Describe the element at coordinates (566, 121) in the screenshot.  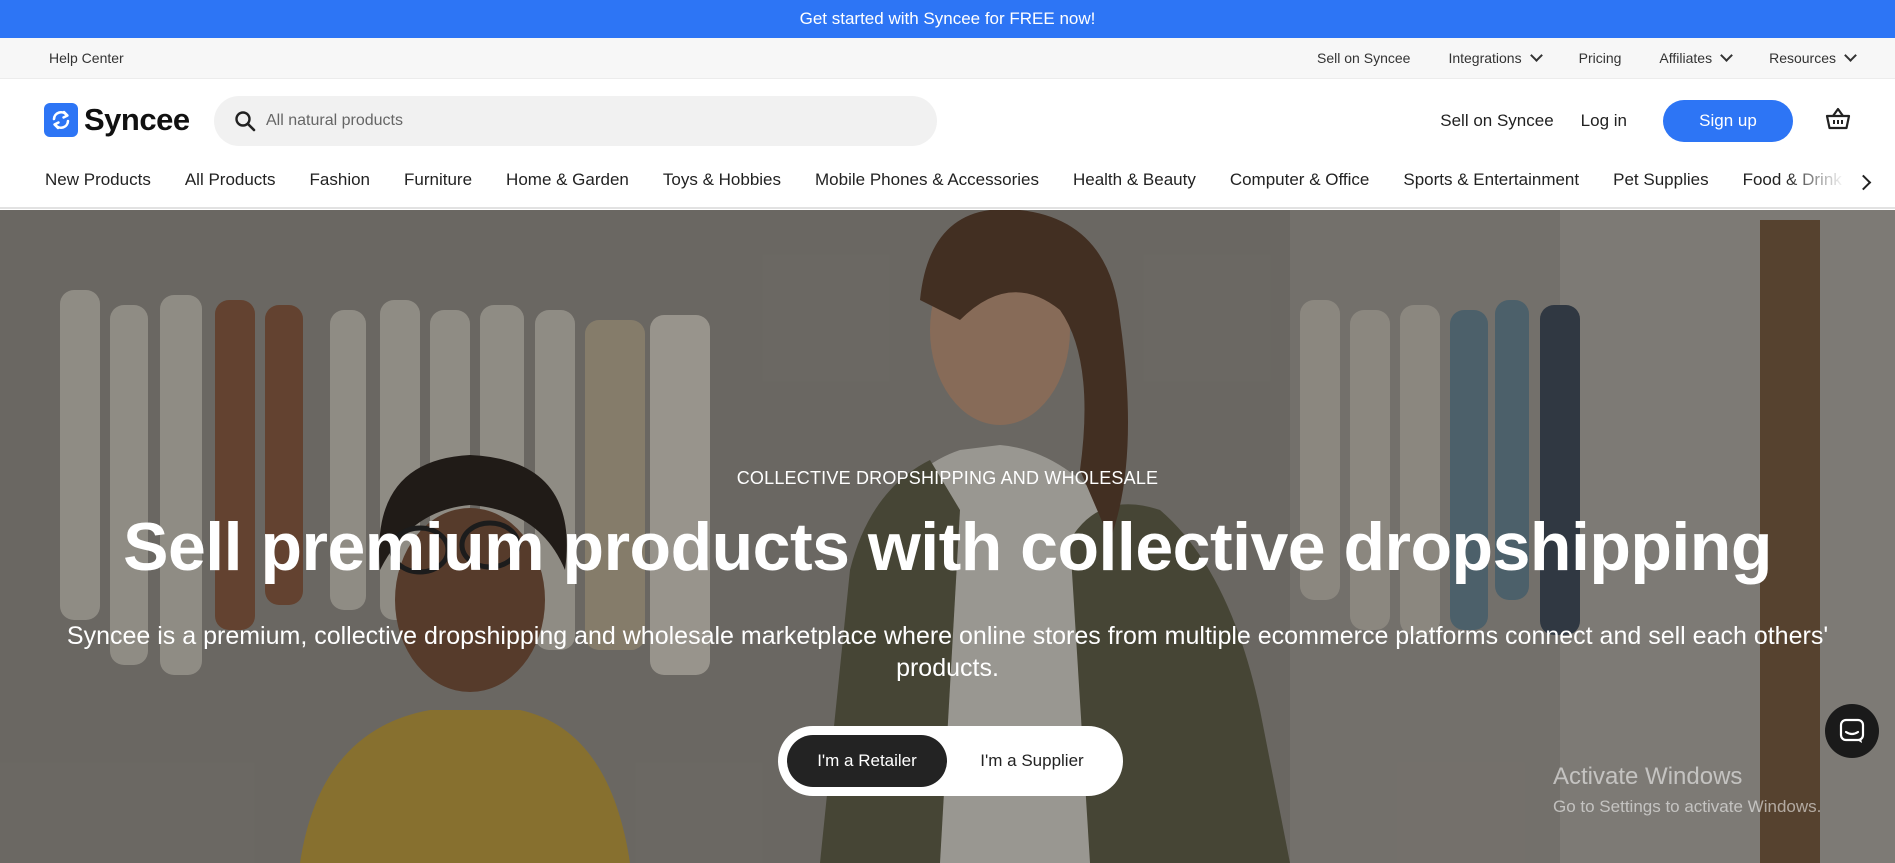
I see `search-input` at that location.